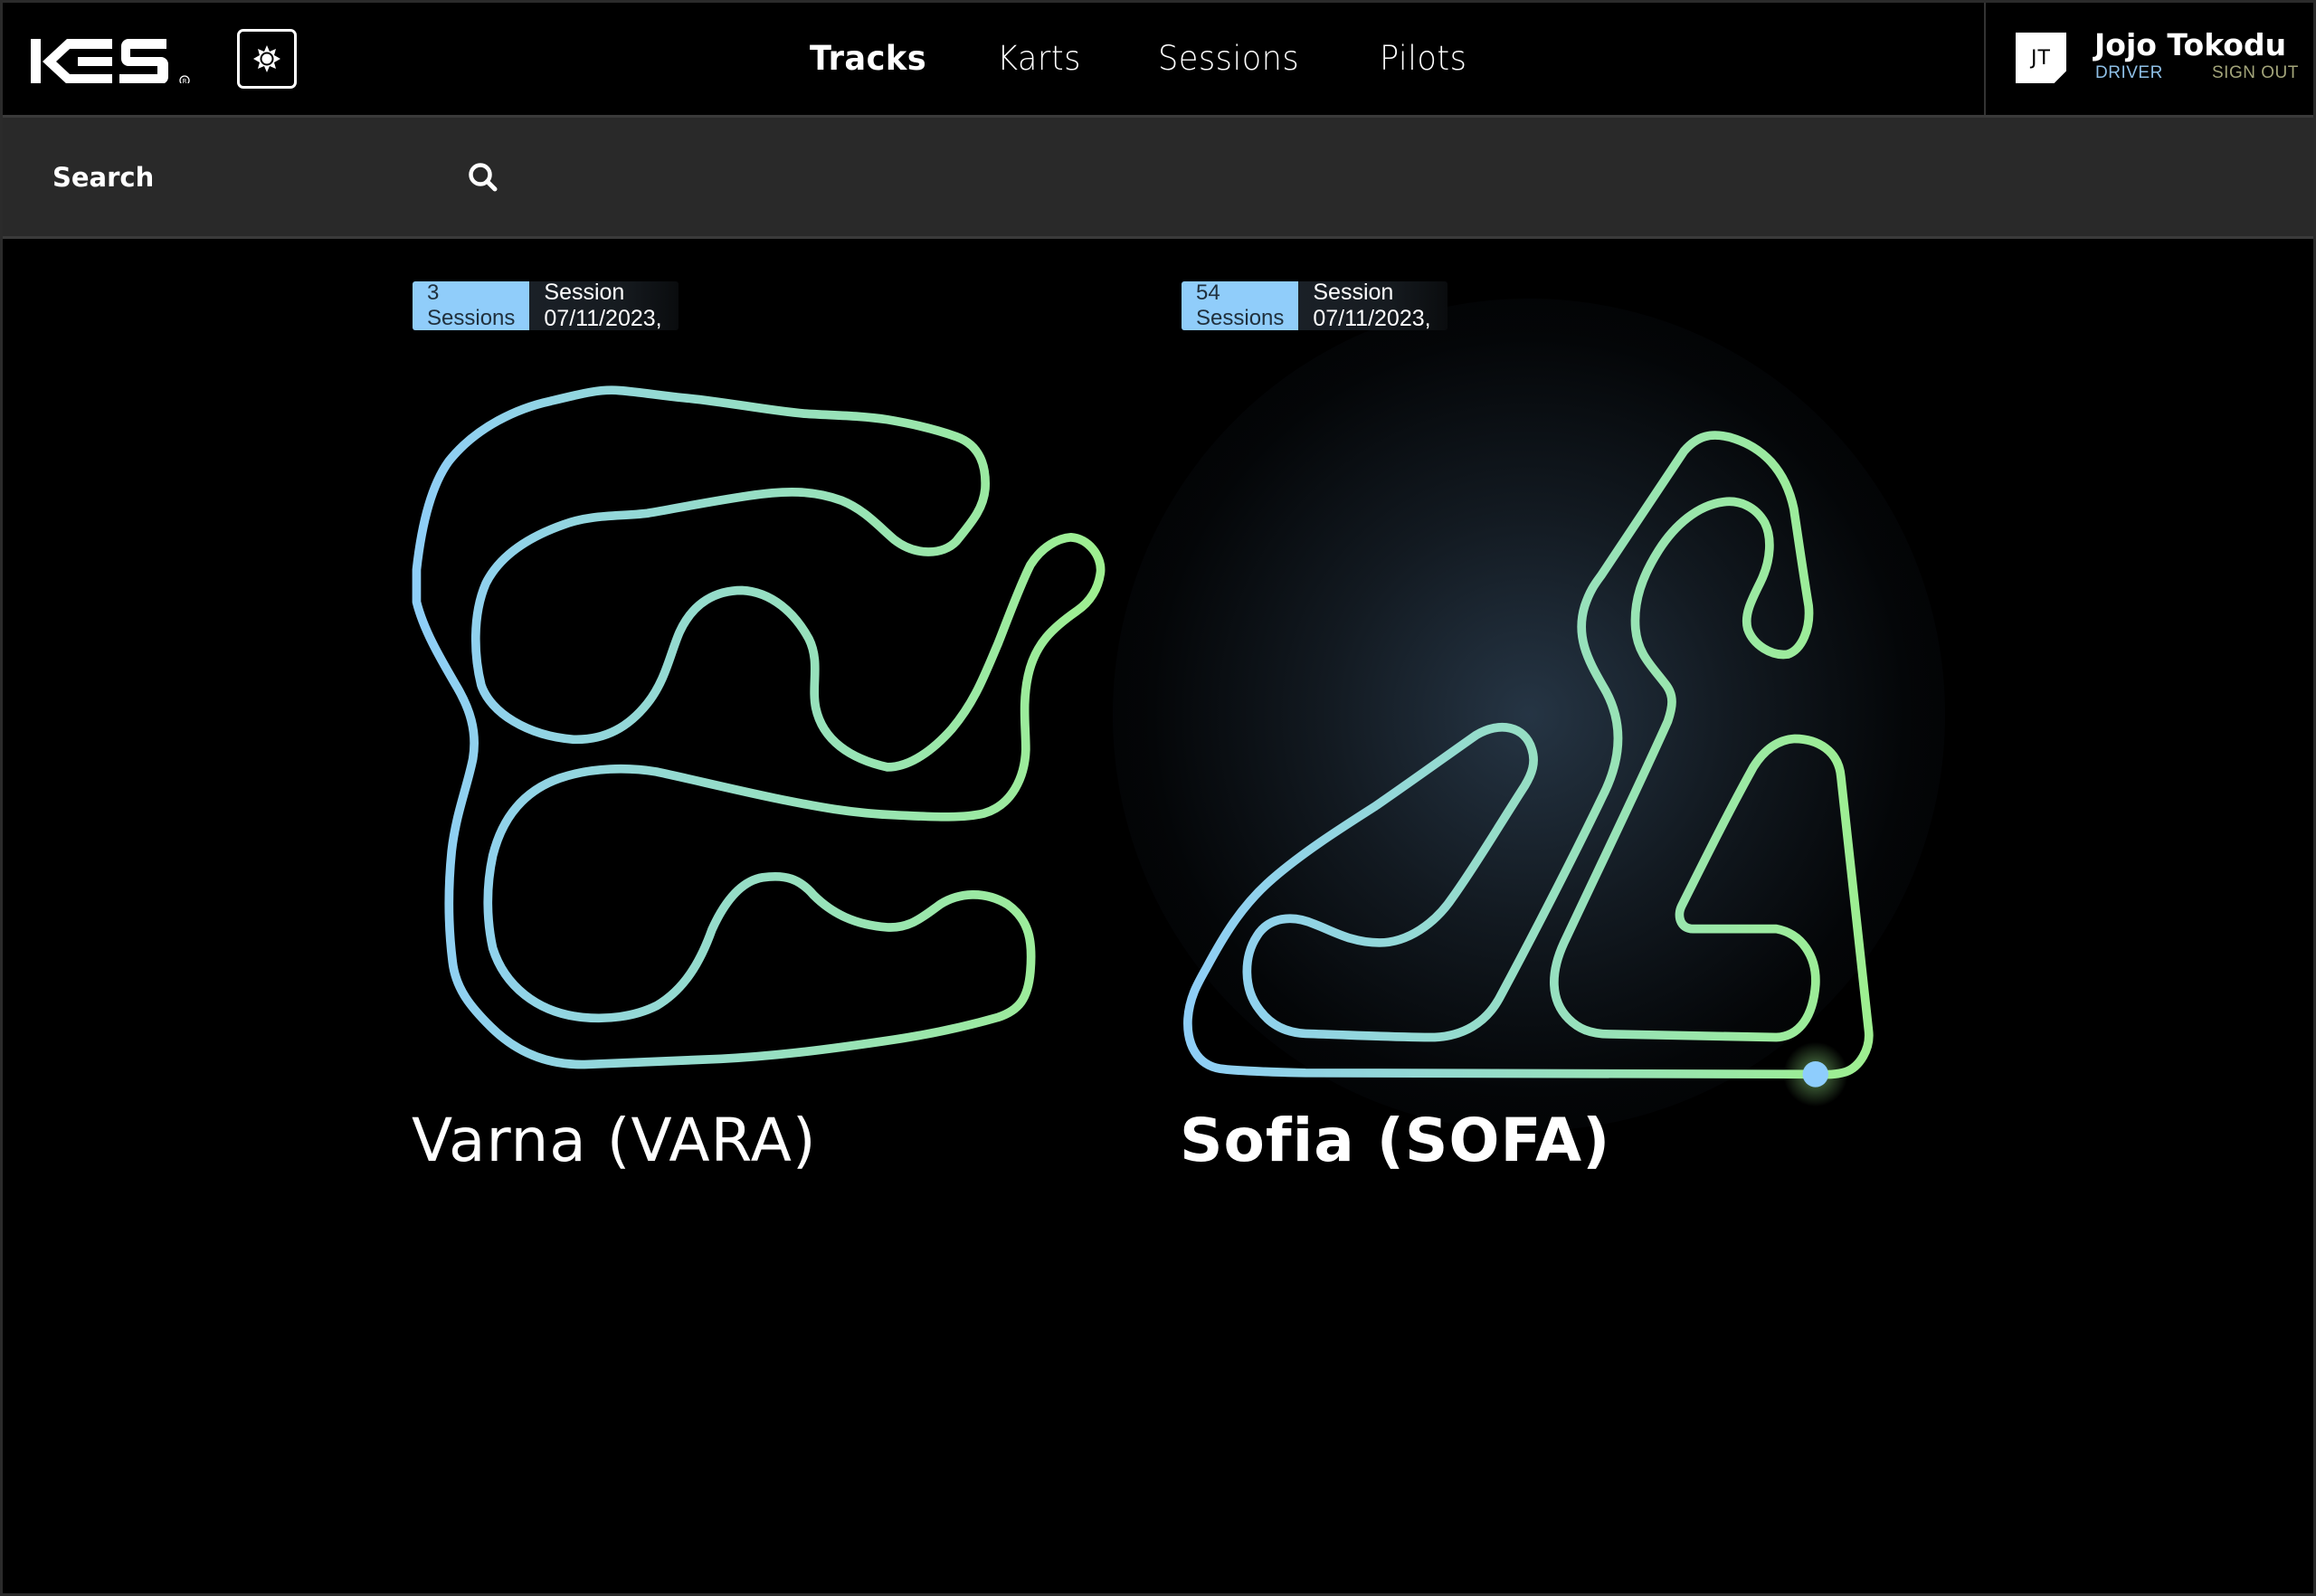 This screenshot has height=1596, width=2316. Describe the element at coordinates (483, 178) in the screenshot. I see `search-icon` at that location.